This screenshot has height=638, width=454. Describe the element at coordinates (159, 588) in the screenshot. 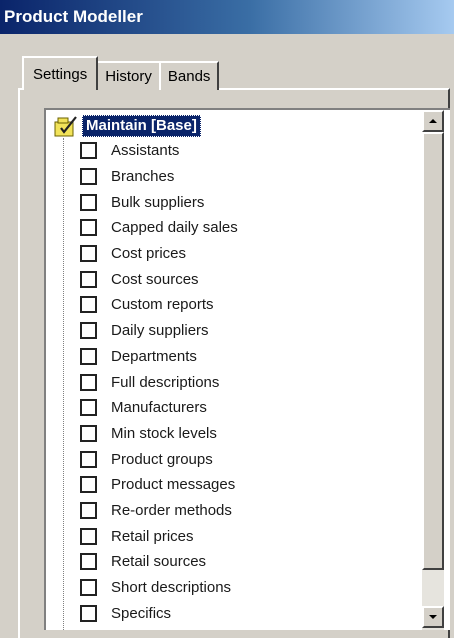

I see `tree-item-short-descriptions: Short descriptions` at that location.